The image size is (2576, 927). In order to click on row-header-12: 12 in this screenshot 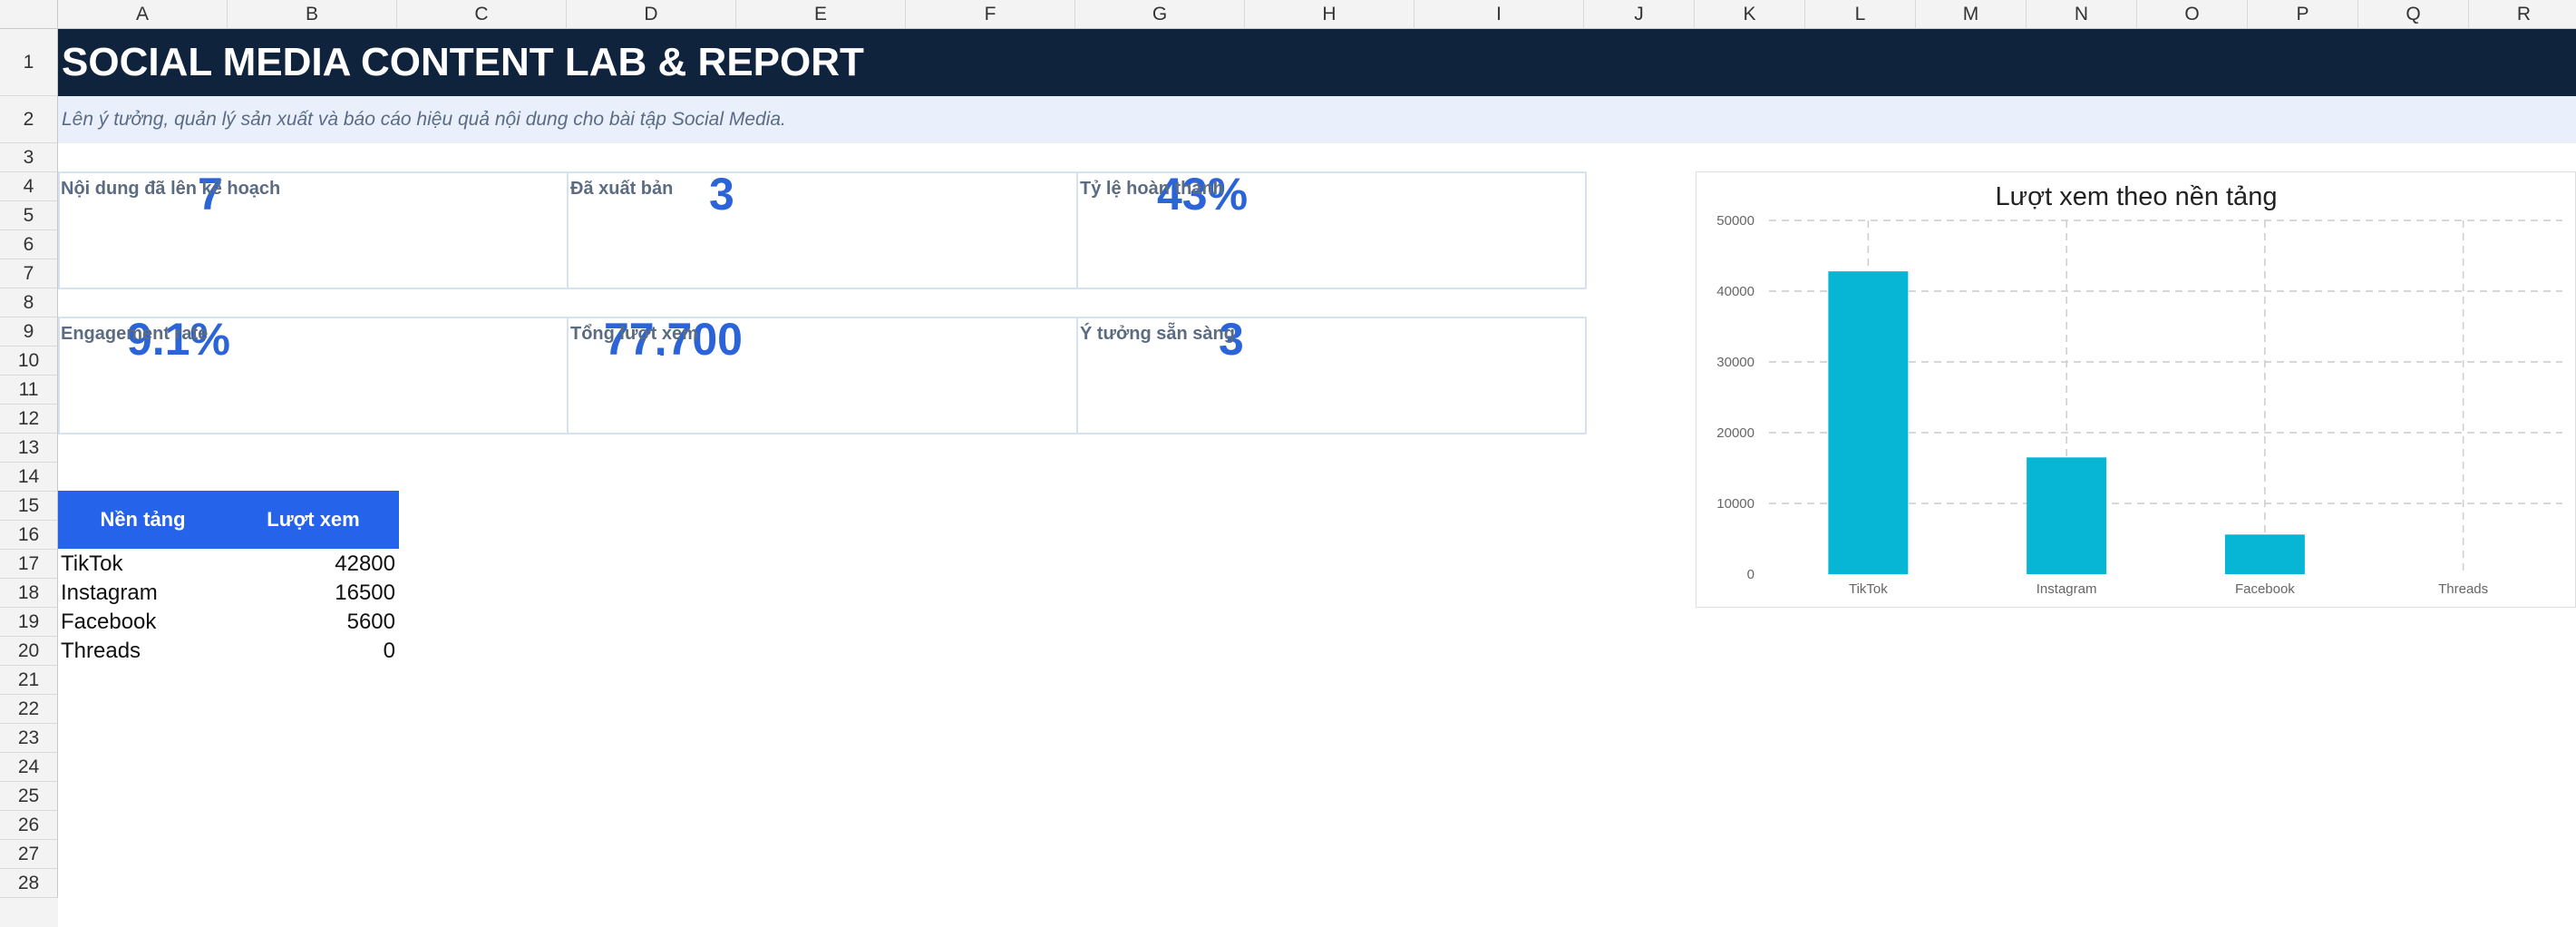, I will do `click(29, 419)`.